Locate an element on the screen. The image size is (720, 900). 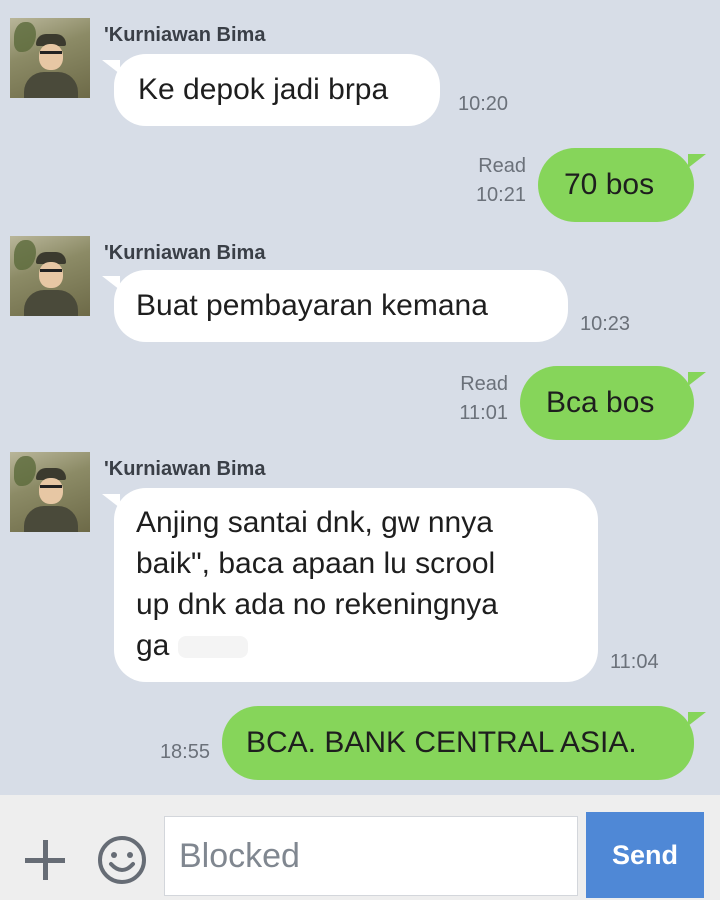
message-text: Buat pembayaran kemana is located at coordinates (312, 305).